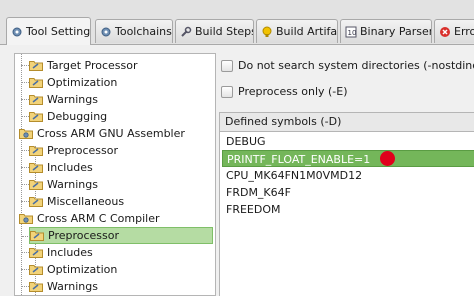  Describe the element at coordinates (227, 65) in the screenshot. I see `nostdinc-checkbox` at that location.